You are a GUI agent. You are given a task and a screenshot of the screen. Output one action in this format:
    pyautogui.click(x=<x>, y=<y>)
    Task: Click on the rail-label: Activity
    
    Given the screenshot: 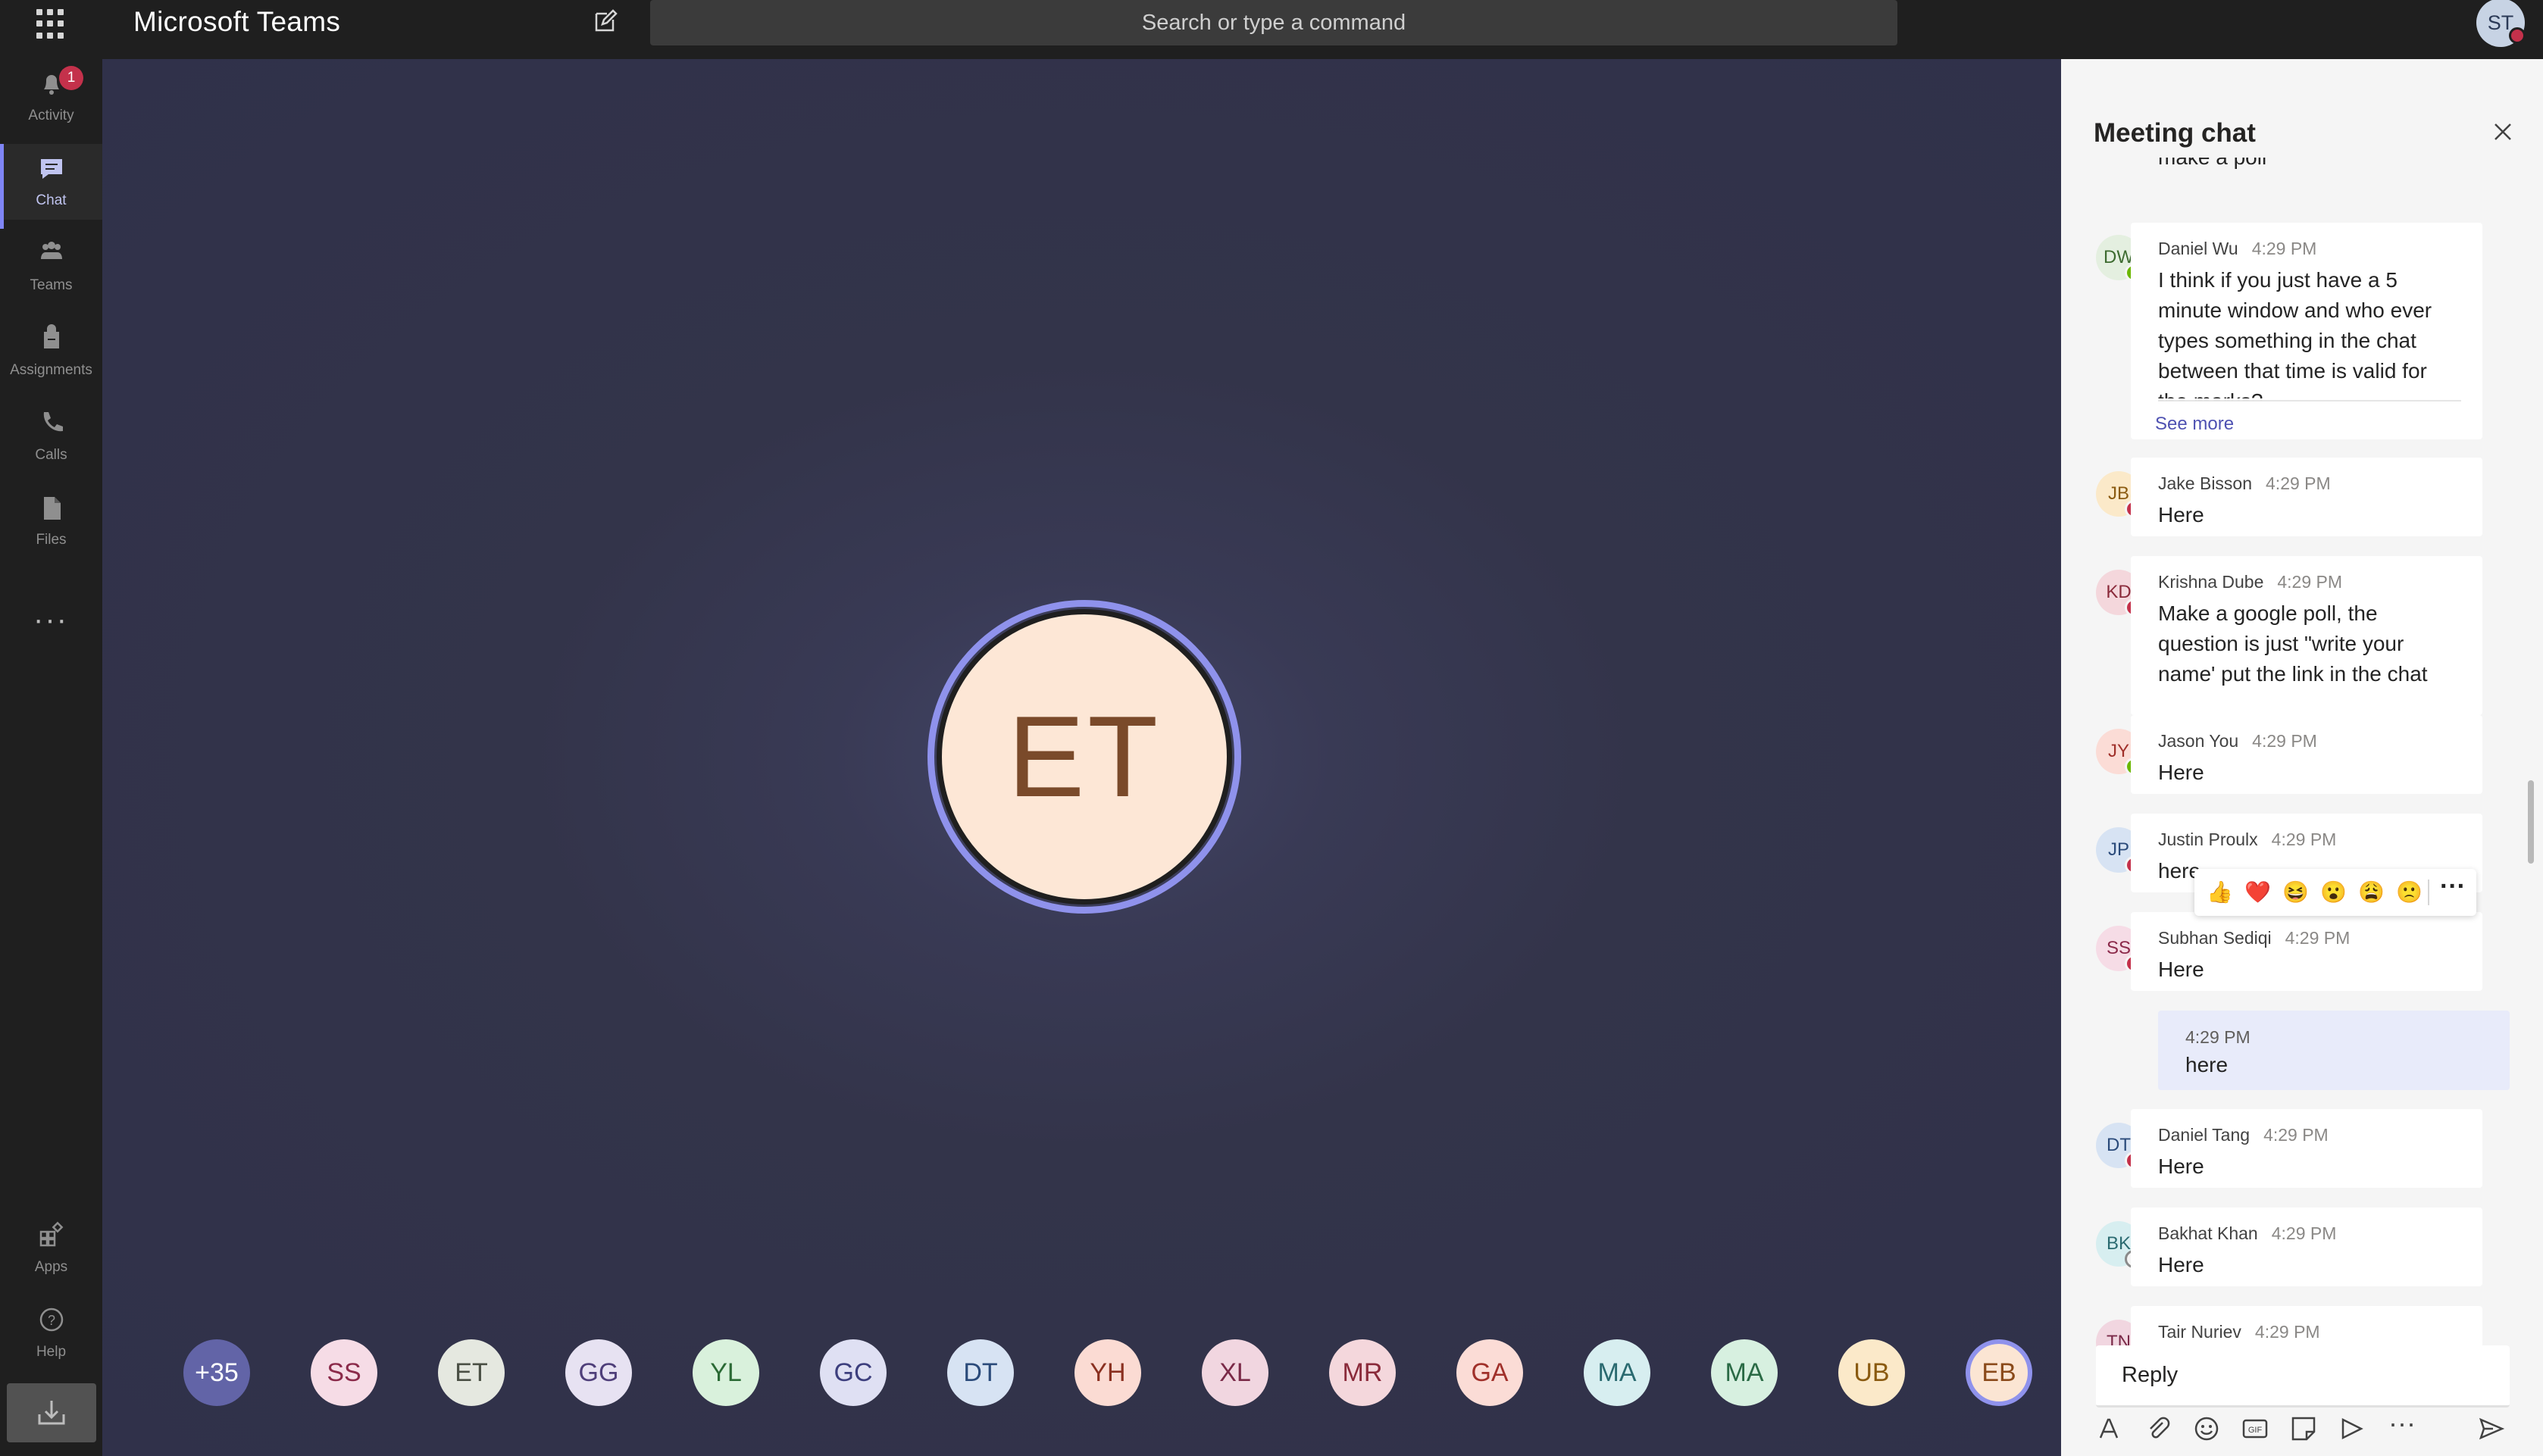 What is the action you would take?
    pyautogui.click(x=51, y=116)
    